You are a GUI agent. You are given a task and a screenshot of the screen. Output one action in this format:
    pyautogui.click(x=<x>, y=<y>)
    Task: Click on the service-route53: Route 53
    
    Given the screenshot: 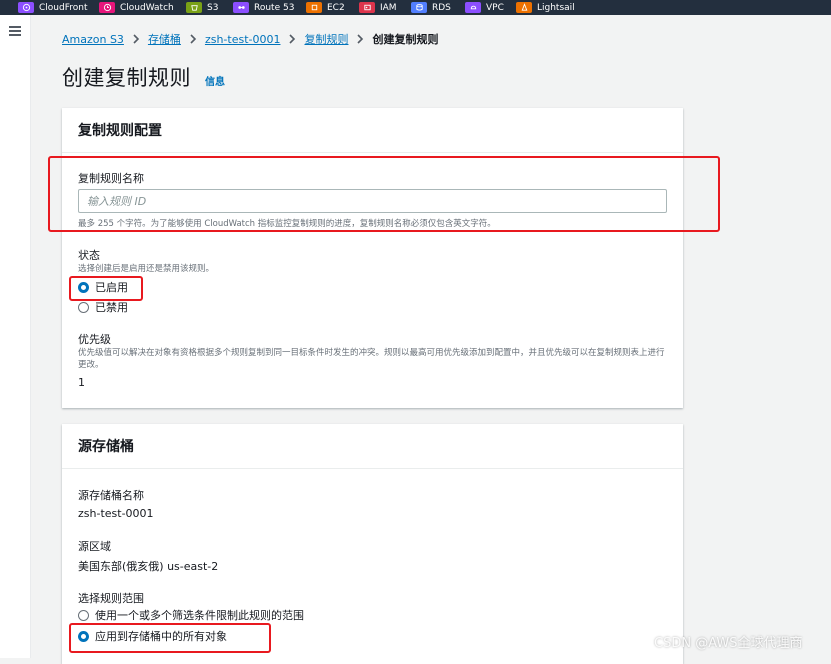 What is the action you would take?
    pyautogui.click(x=263, y=7)
    